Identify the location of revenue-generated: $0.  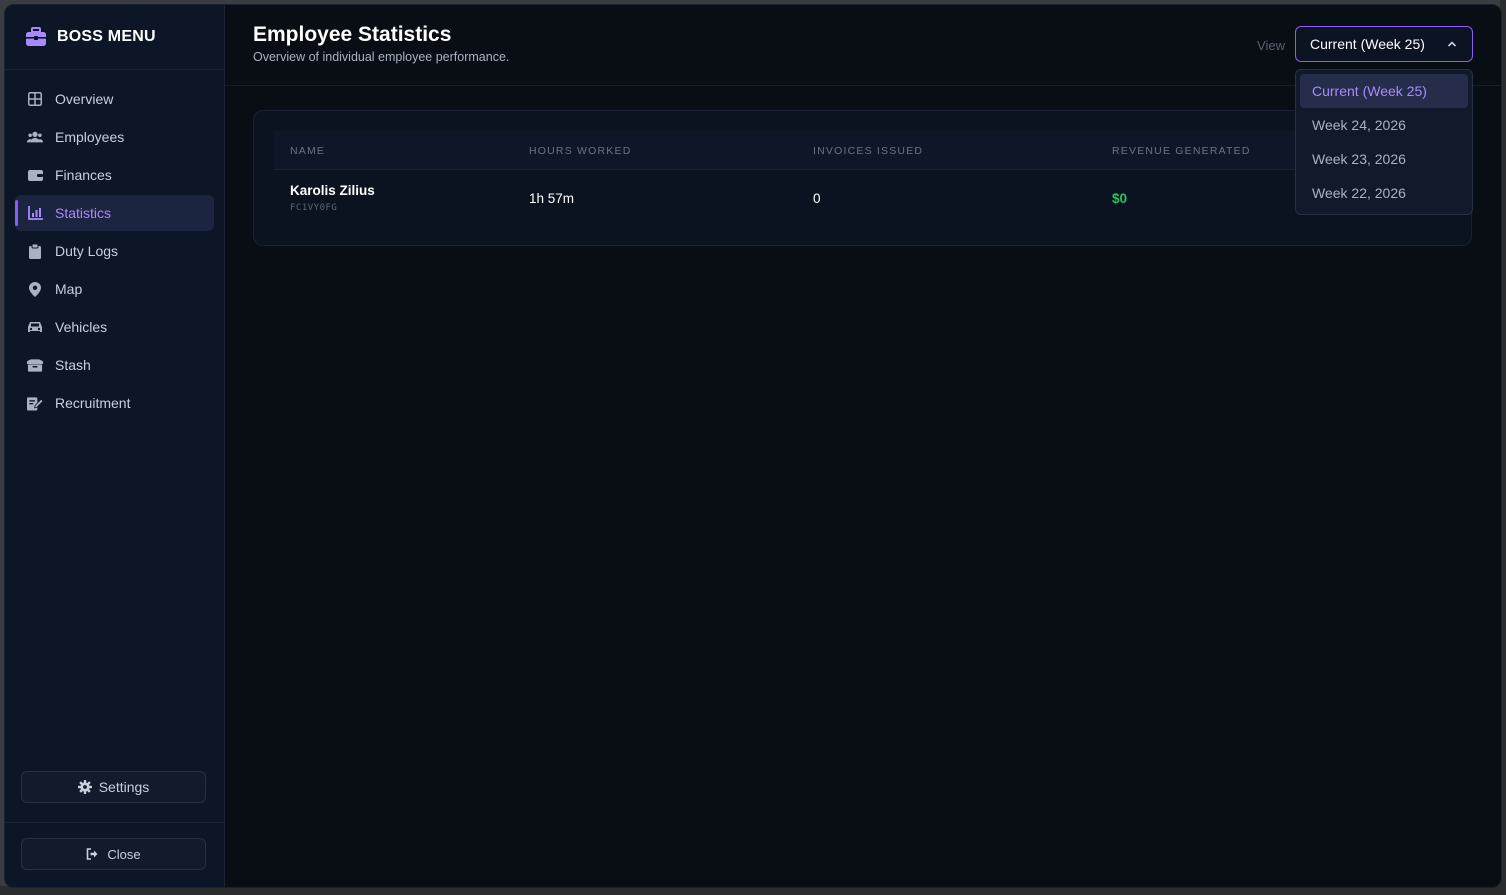
(1120, 198).